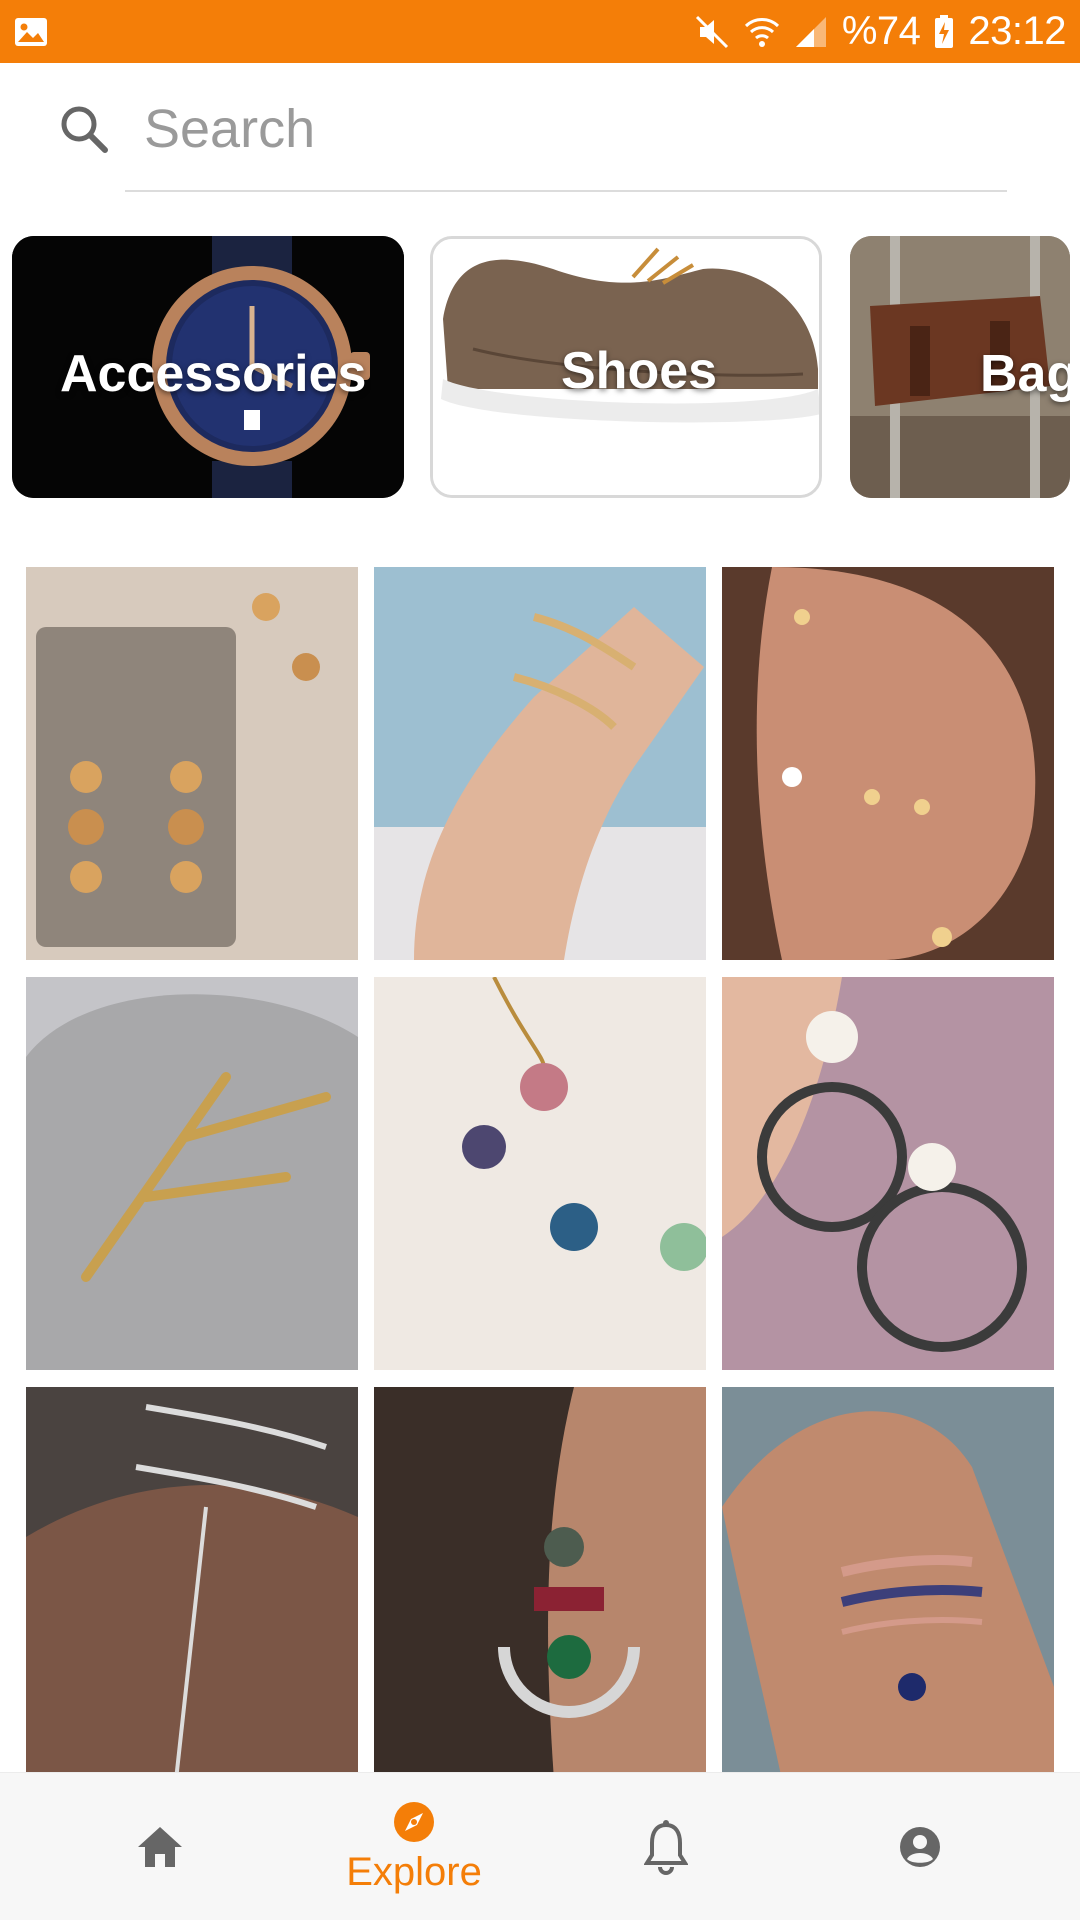 The width and height of the screenshot is (1080, 1920). I want to click on nav-profile, so click(920, 1846).